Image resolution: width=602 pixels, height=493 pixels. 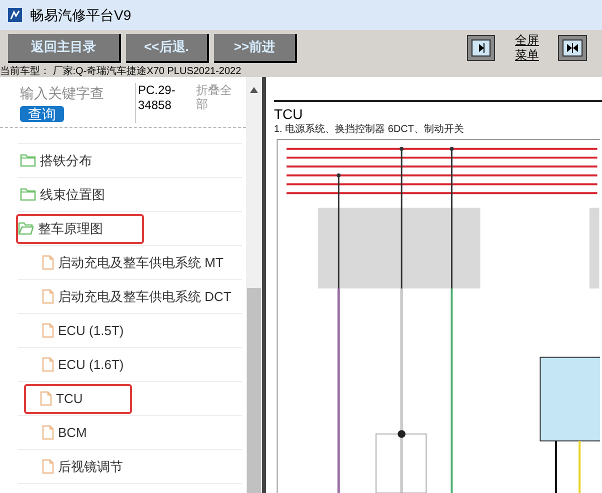 I want to click on document-subtitle: 1. 电源系统、换挡控制器 6DCT、制动开关, so click(x=370, y=129).